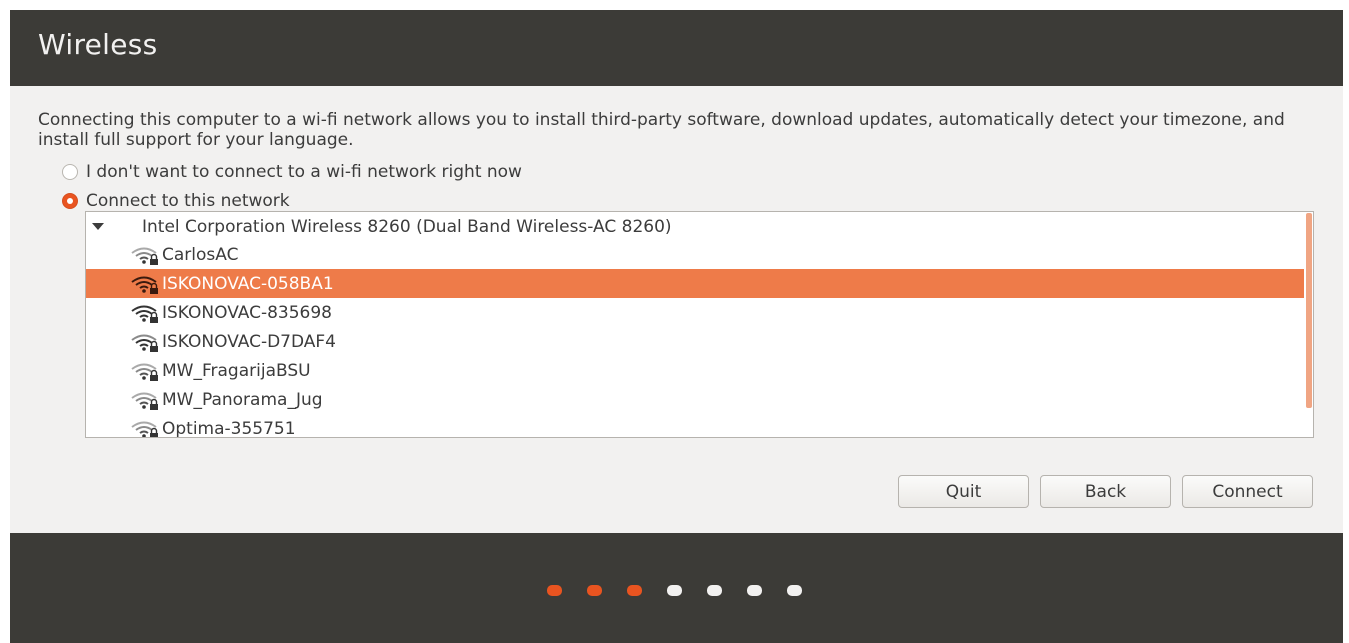 The height and width of the screenshot is (643, 1349). What do you see at coordinates (249, 341) in the screenshot?
I see `network-name: ISKONOVAC-D7DAF4` at bounding box center [249, 341].